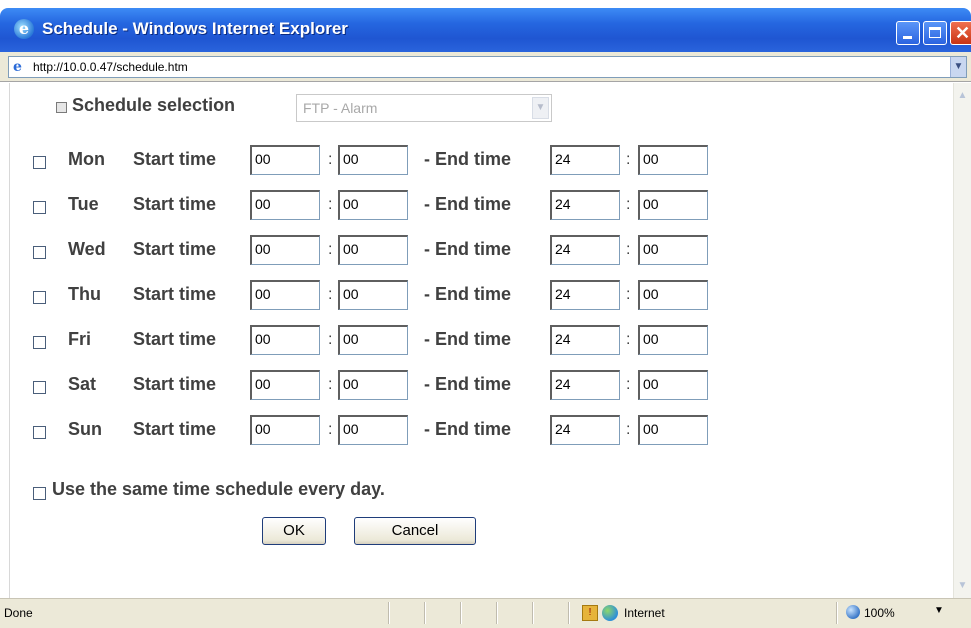 The height and width of the screenshot is (628, 971). I want to click on ie-logo-icon: e, so click(24, 29).